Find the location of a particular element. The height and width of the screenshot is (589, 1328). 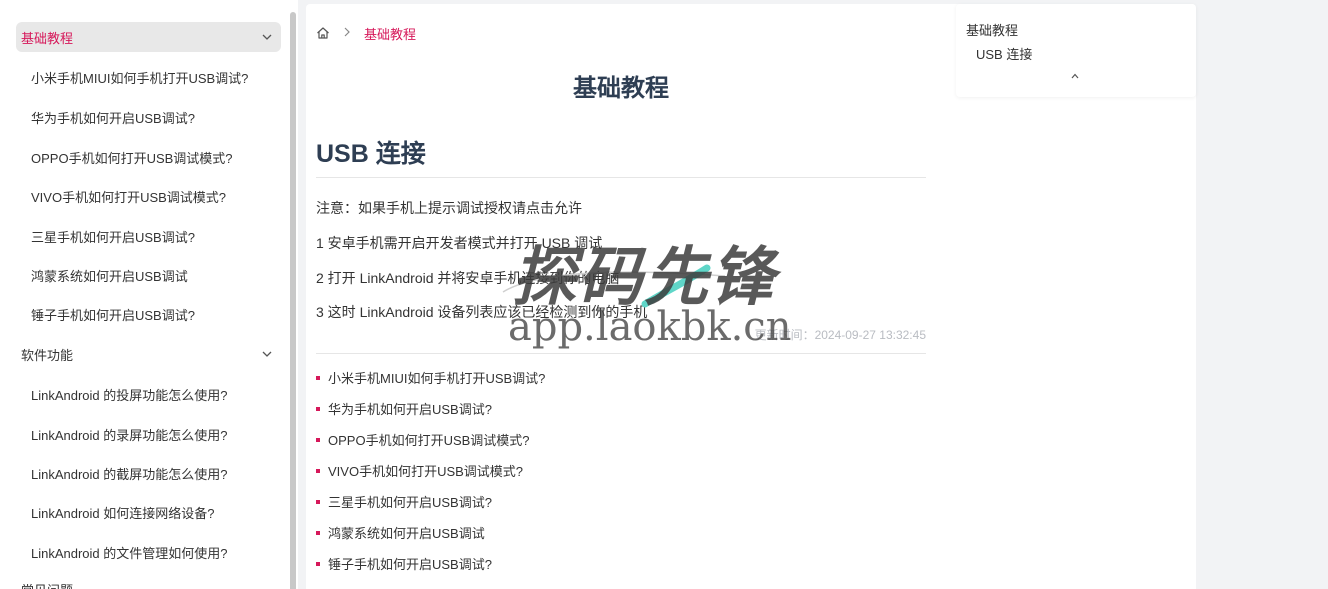

sidebar-item-oppo: OPPO手机如何打开USB调试模式? is located at coordinates (132, 157).